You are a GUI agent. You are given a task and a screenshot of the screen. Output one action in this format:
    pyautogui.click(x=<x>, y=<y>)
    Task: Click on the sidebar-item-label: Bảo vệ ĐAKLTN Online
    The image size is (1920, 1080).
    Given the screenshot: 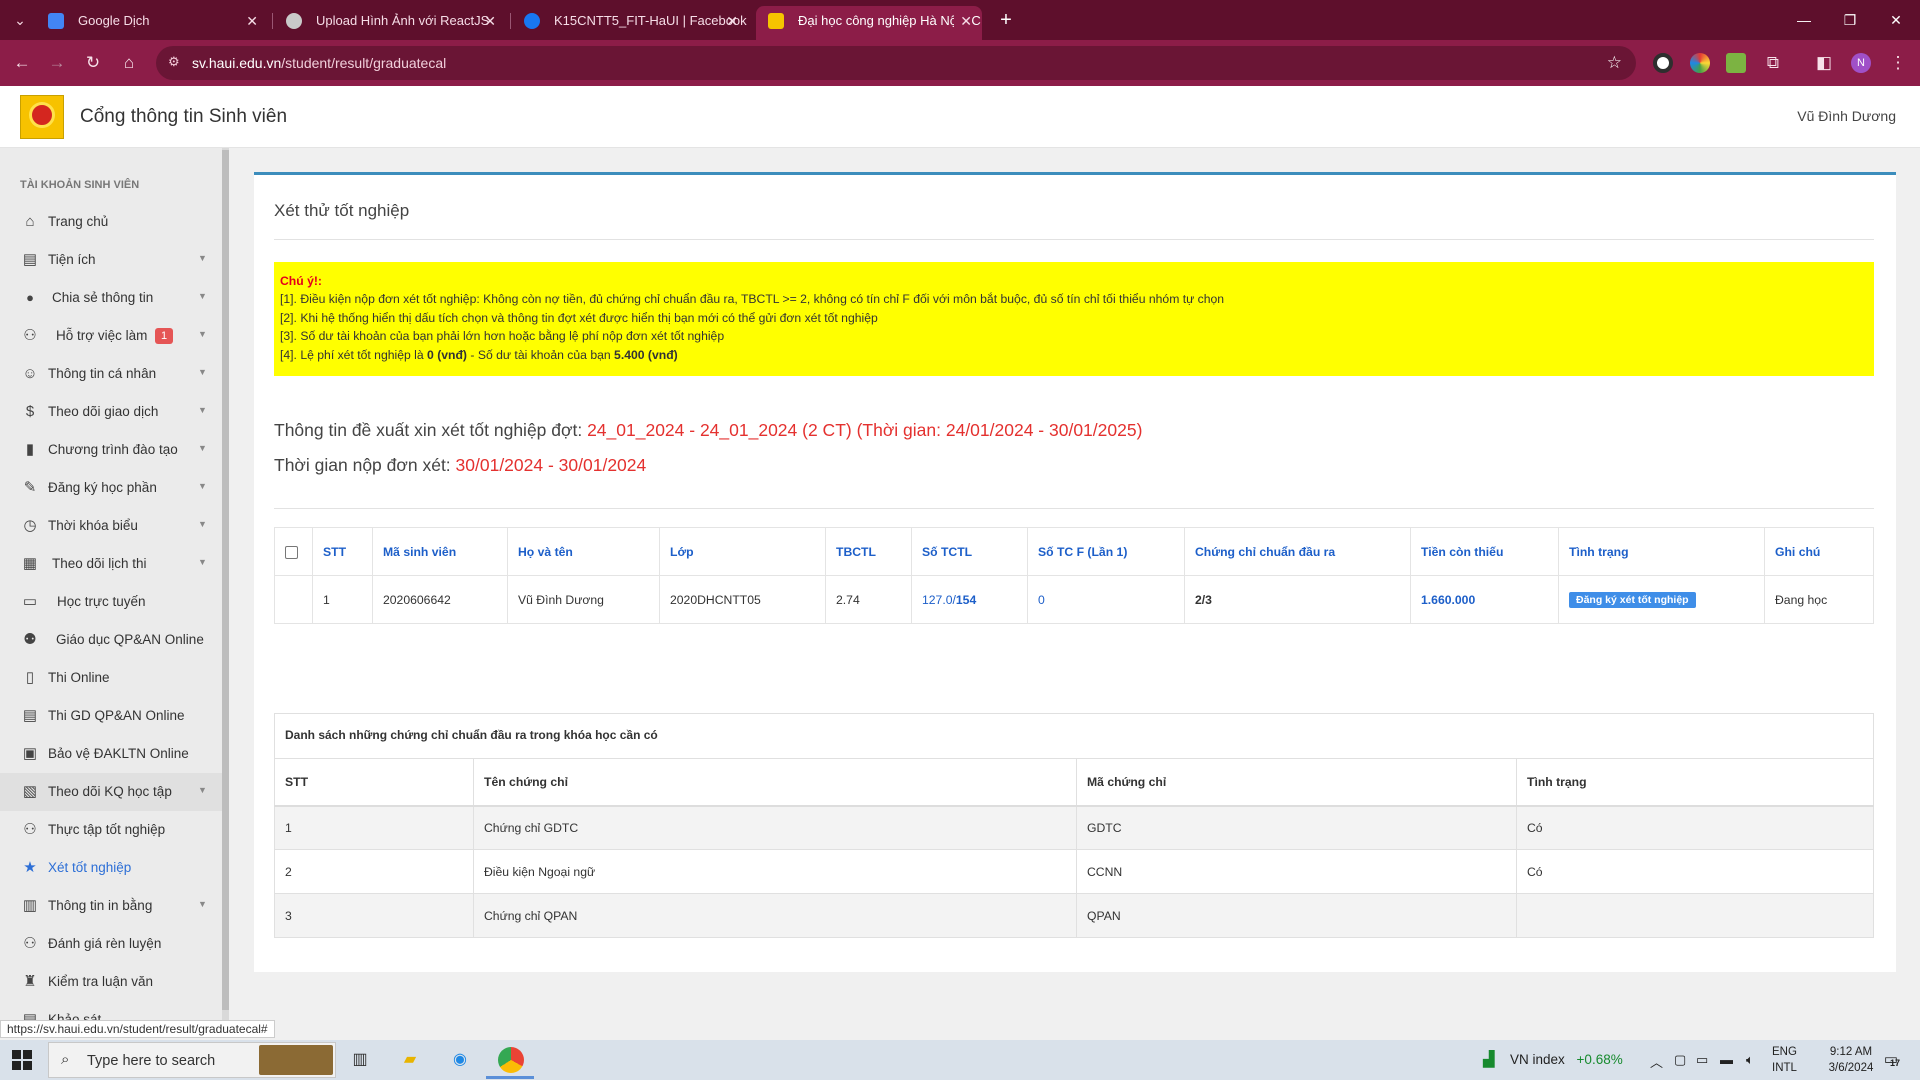 What is the action you would take?
    pyautogui.click(x=118, y=753)
    